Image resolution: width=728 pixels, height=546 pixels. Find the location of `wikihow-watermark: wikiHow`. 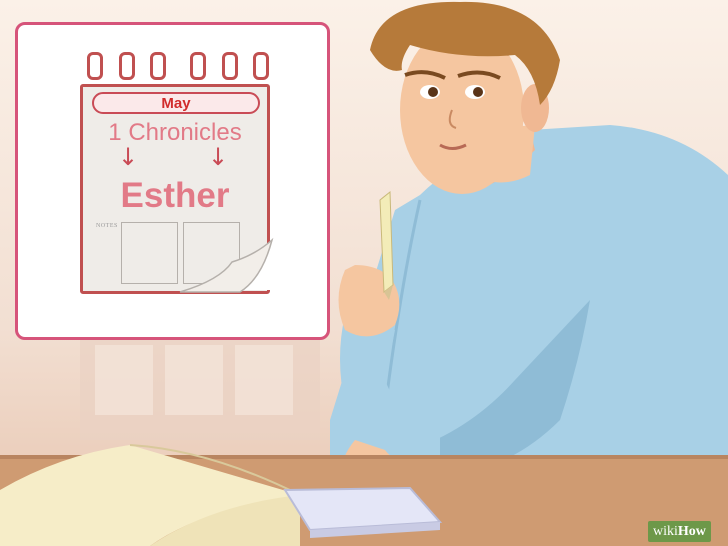

wikihow-watermark: wikiHow is located at coordinates (679, 531).